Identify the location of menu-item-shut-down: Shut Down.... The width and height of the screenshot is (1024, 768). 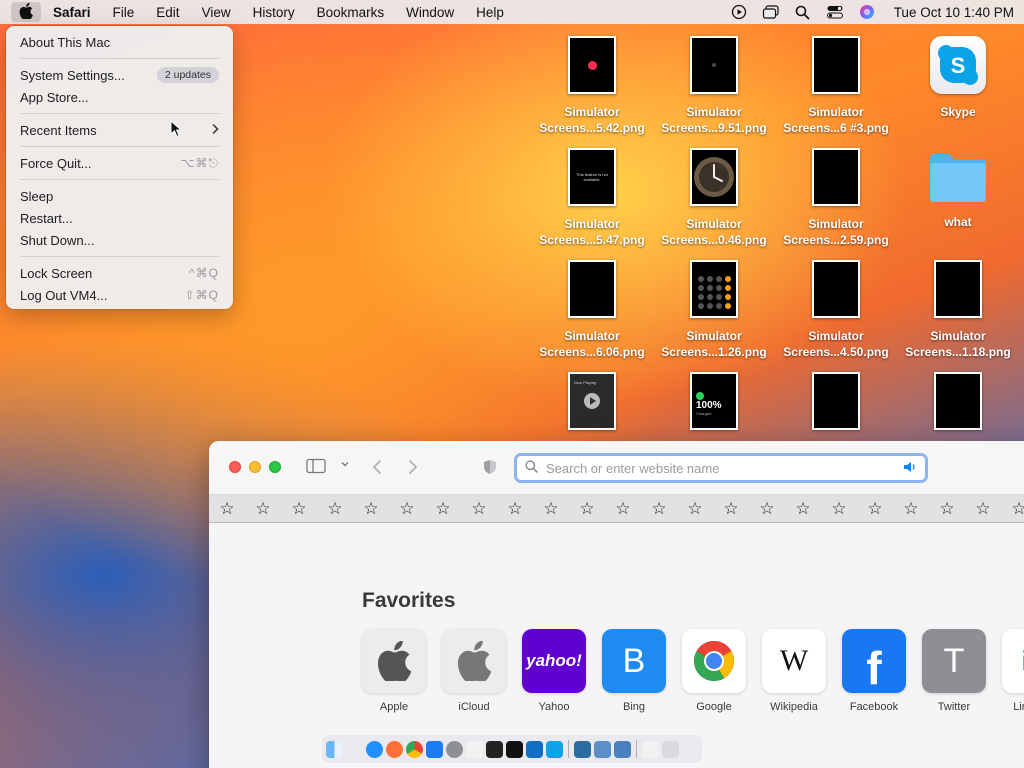
(119, 240).